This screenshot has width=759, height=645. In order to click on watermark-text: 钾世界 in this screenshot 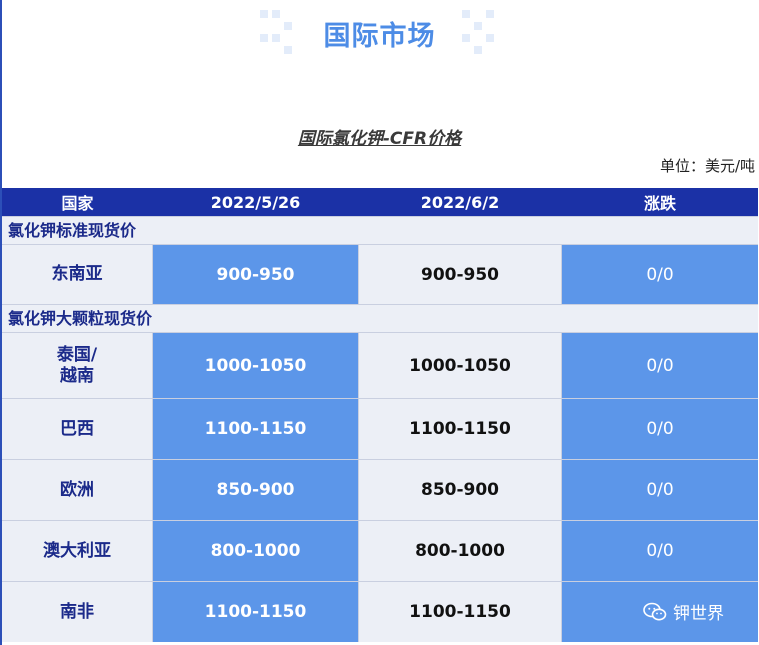, I will do `click(698, 614)`.